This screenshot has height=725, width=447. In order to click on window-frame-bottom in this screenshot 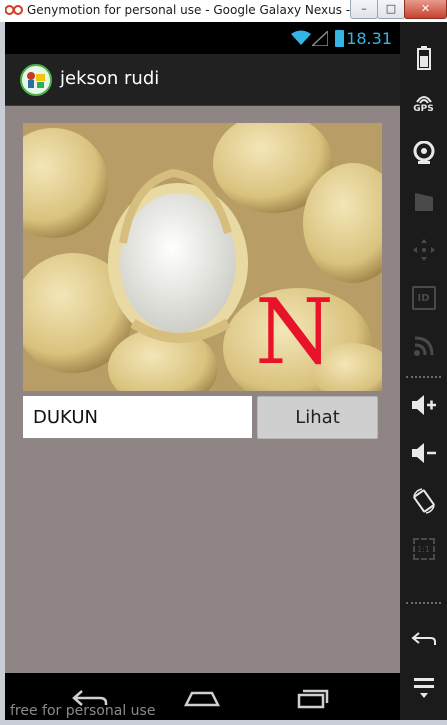, I will do `click(223, 722)`.